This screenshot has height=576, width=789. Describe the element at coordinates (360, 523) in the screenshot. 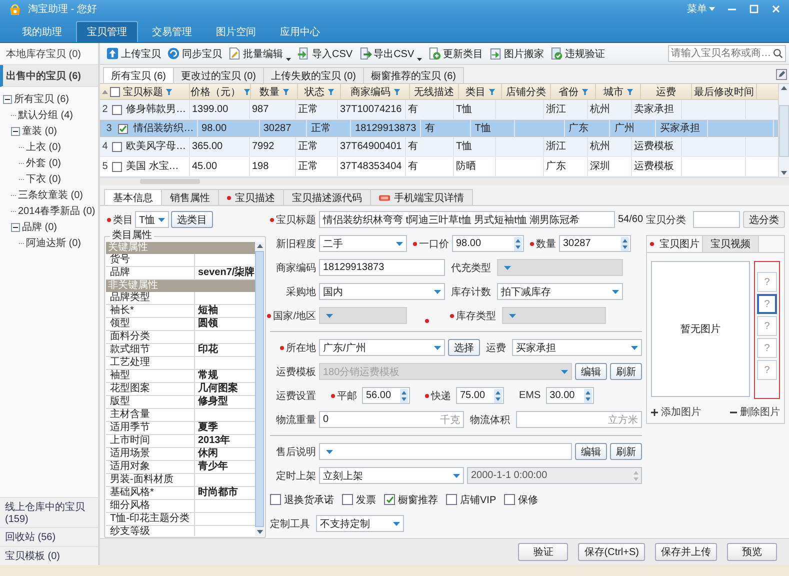

I see `dropdown-field: 不支持定制` at that location.